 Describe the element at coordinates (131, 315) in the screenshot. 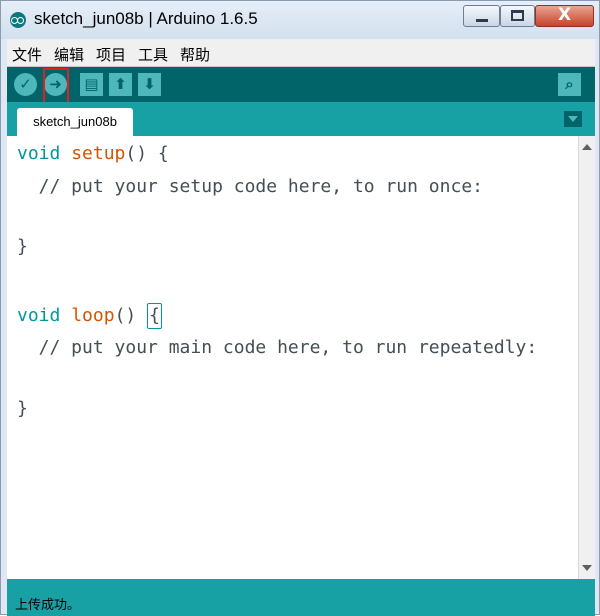

I see `code-text: ()` at that location.